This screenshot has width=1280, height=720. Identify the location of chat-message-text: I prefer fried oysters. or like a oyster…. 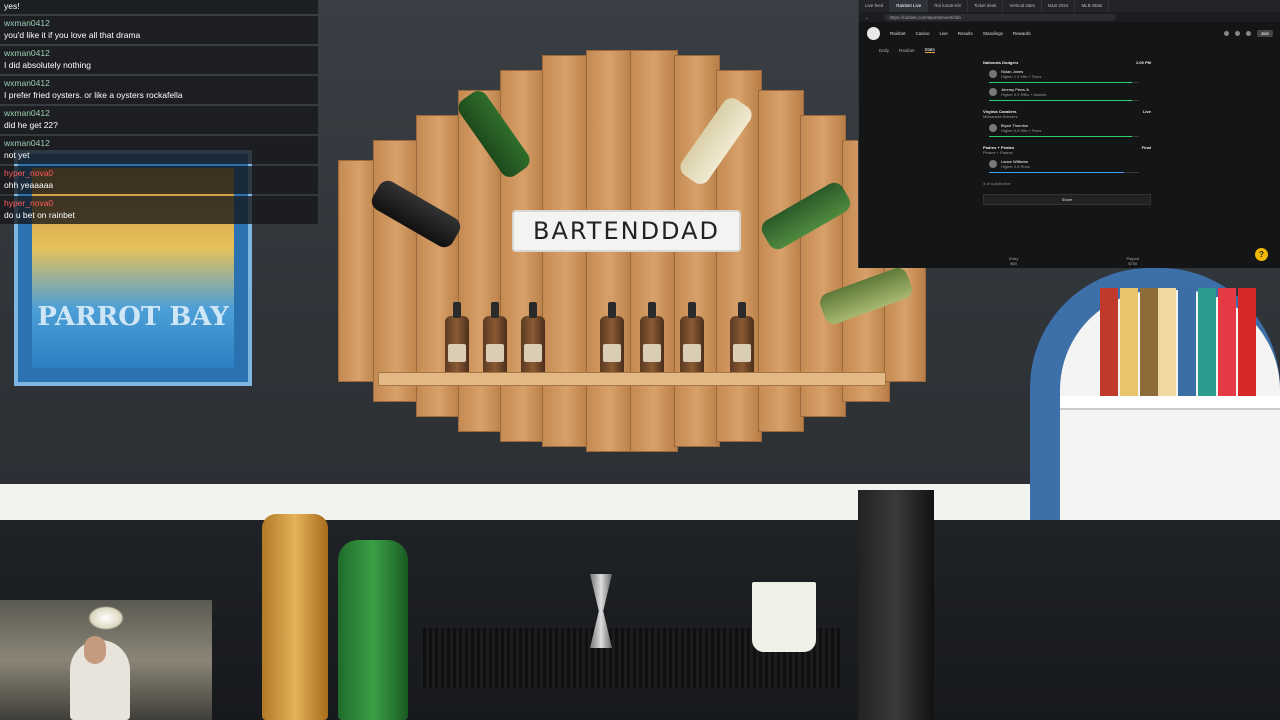
(93, 95).